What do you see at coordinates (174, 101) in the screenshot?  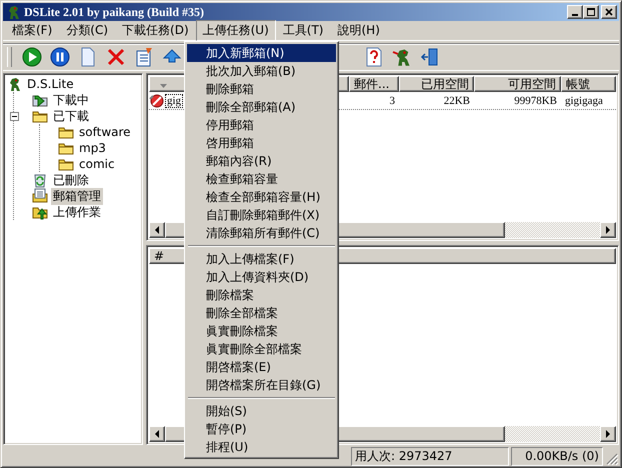 I see `table-cell: gig` at bounding box center [174, 101].